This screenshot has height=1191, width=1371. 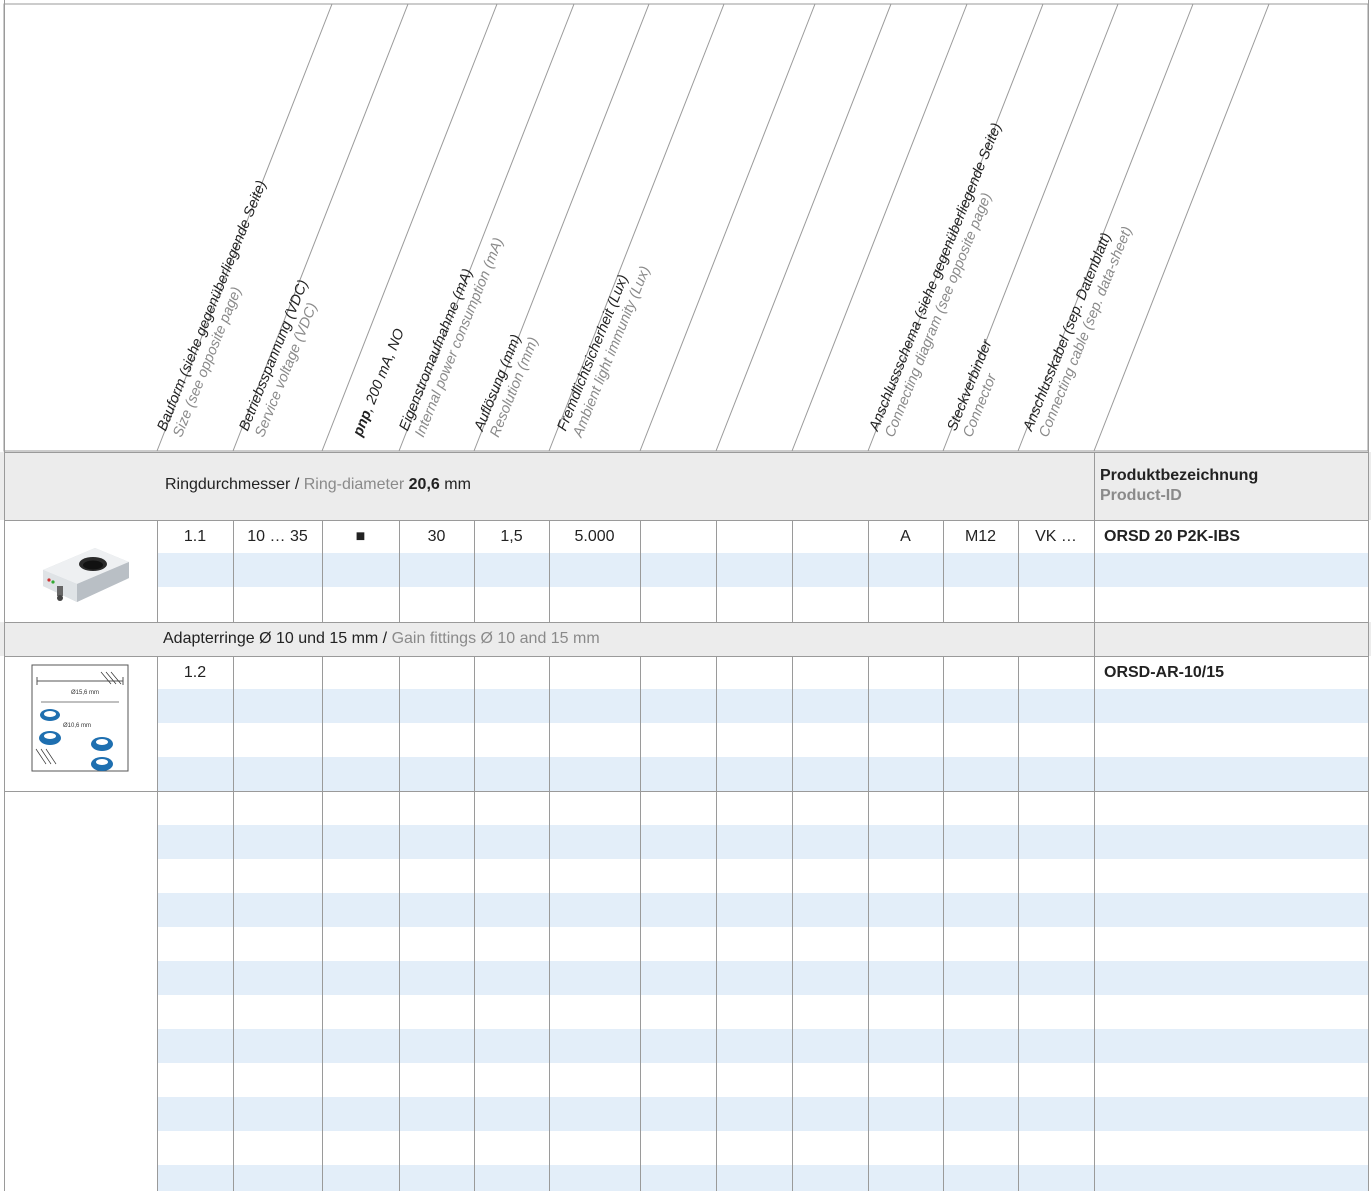 What do you see at coordinates (195, 672) in the screenshot?
I see `table-cell: 1.2` at bounding box center [195, 672].